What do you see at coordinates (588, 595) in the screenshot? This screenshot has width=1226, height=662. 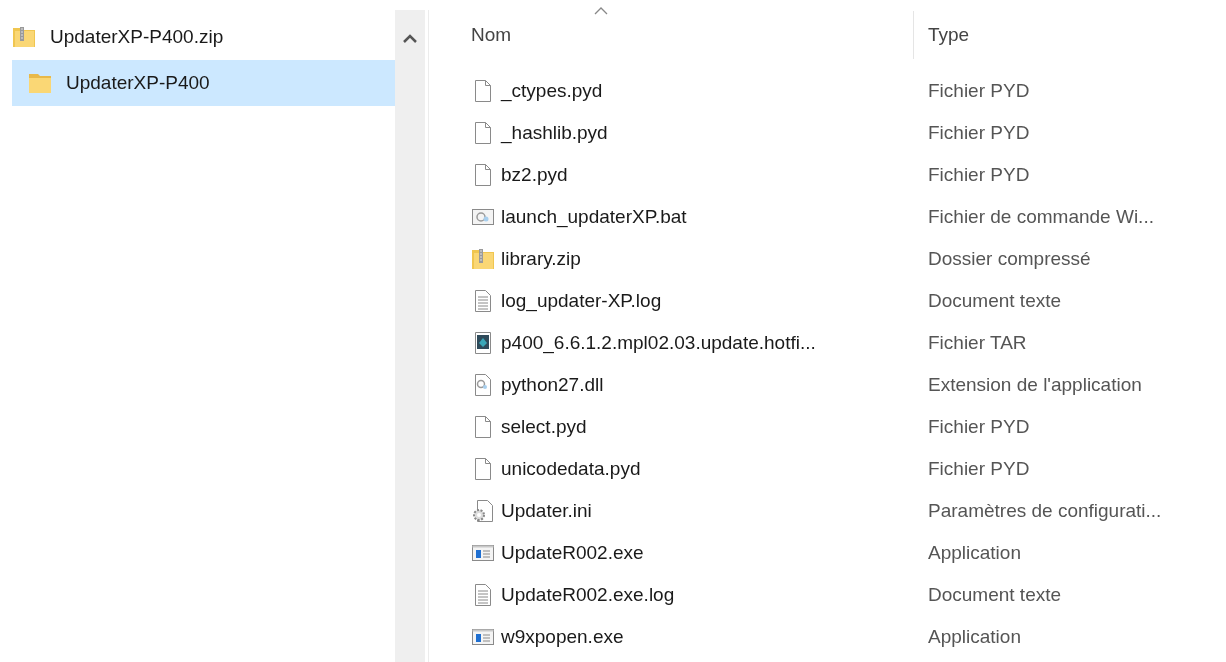 I see `file-name: UpdateR002.exe.log` at bounding box center [588, 595].